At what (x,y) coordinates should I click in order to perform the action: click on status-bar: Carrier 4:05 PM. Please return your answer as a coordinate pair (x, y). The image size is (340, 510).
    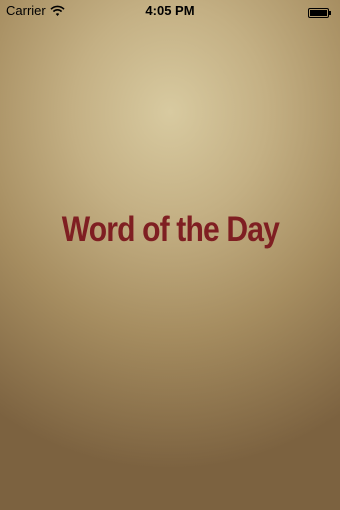
    Looking at the image, I should click on (170, 11).